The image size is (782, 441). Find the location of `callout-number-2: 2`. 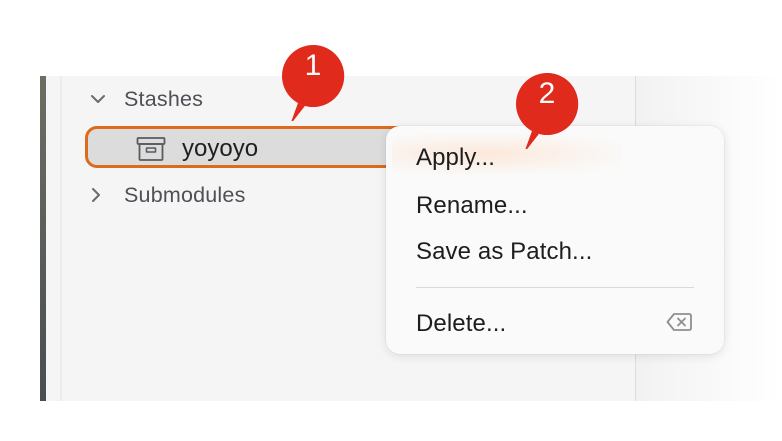

callout-number-2: 2 is located at coordinates (547, 93).